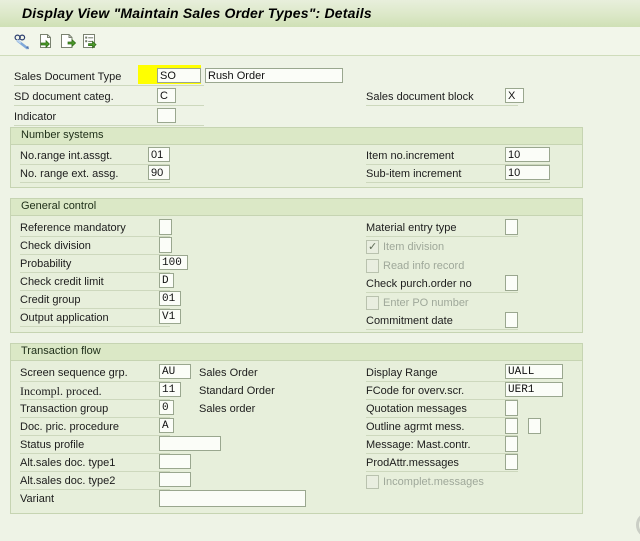 This screenshot has height=541, width=640. Describe the element at coordinates (527, 154) in the screenshot. I see `item-no-increment-input` at that location.